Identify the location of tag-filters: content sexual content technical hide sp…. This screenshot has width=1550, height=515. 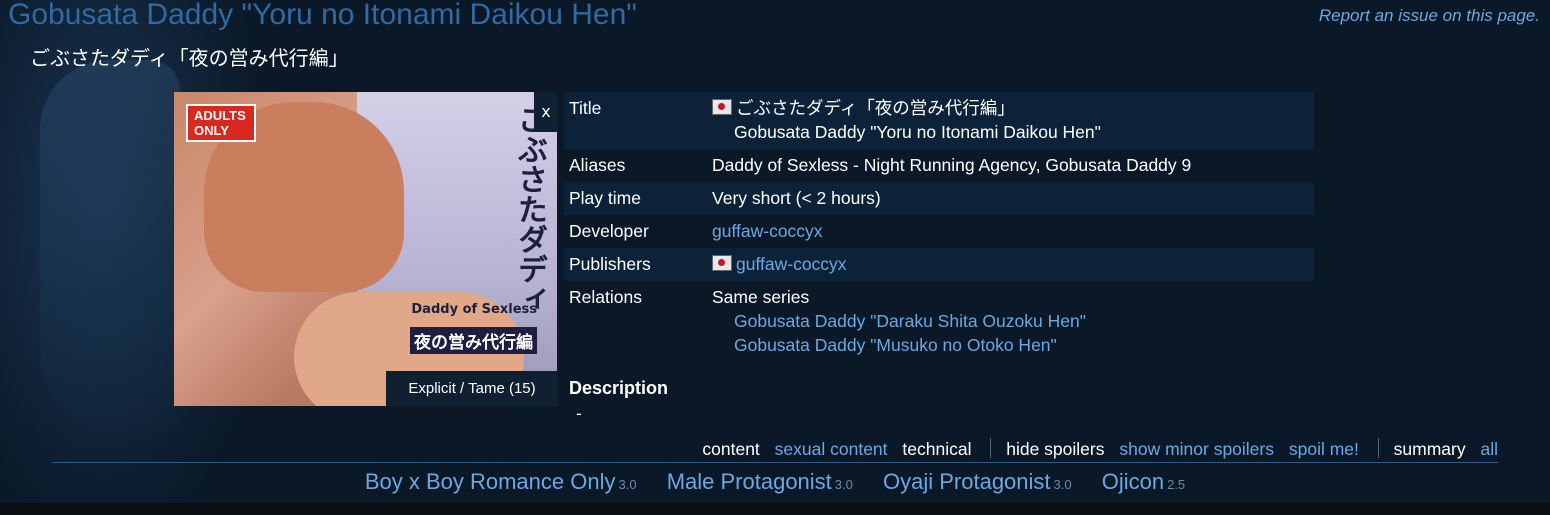
(1095, 449).